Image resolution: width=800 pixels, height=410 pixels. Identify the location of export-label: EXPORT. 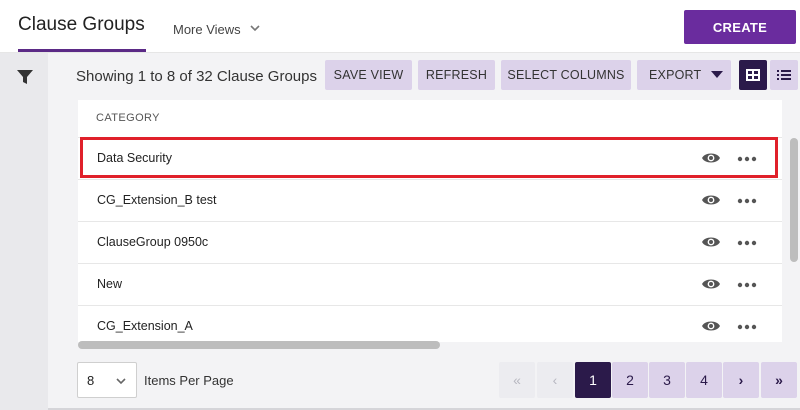
(675, 75).